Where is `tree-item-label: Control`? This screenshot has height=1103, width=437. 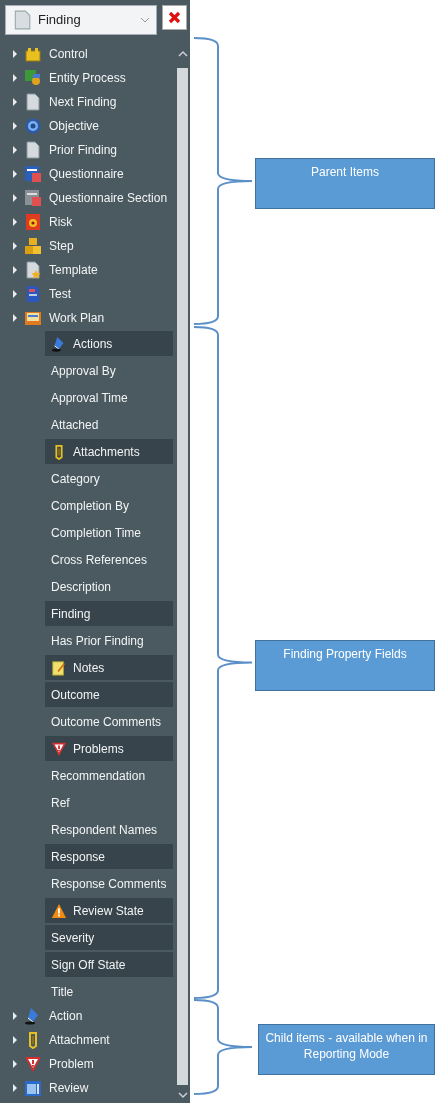 tree-item-label: Control is located at coordinates (68, 54).